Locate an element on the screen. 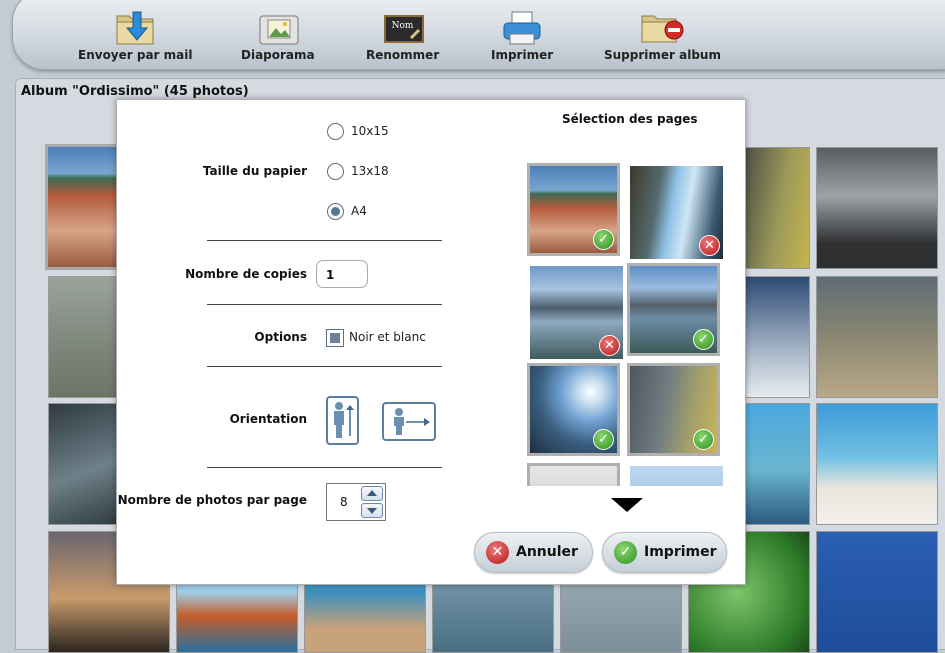  print-label: Imprimer is located at coordinates (522, 55).